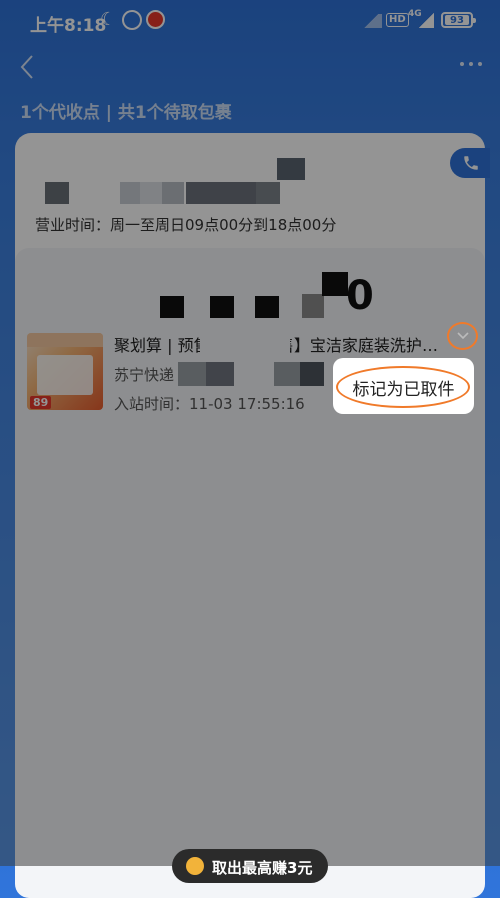 Image resolution: width=500 pixels, height=898 pixels. Describe the element at coordinates (144, 375) in the screenshot. I see `courier-name: 苏宁快递` at that location.